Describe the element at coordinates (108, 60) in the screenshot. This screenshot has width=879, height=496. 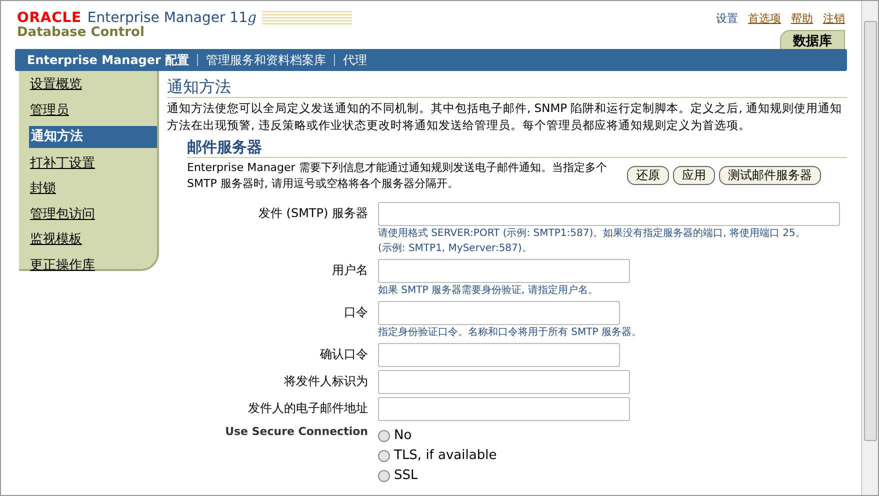
I see `nav-link: Enterprise Manager 配置` at that location.